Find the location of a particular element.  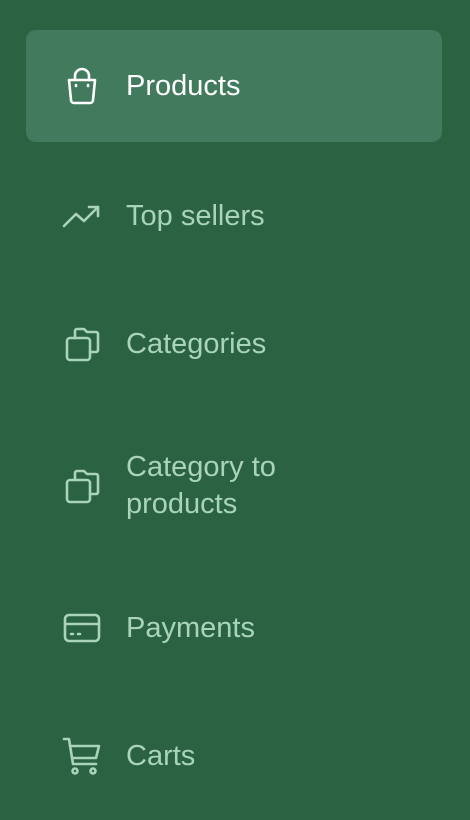

sidebar-item-label: Carts is located at coordinates (161, 755).